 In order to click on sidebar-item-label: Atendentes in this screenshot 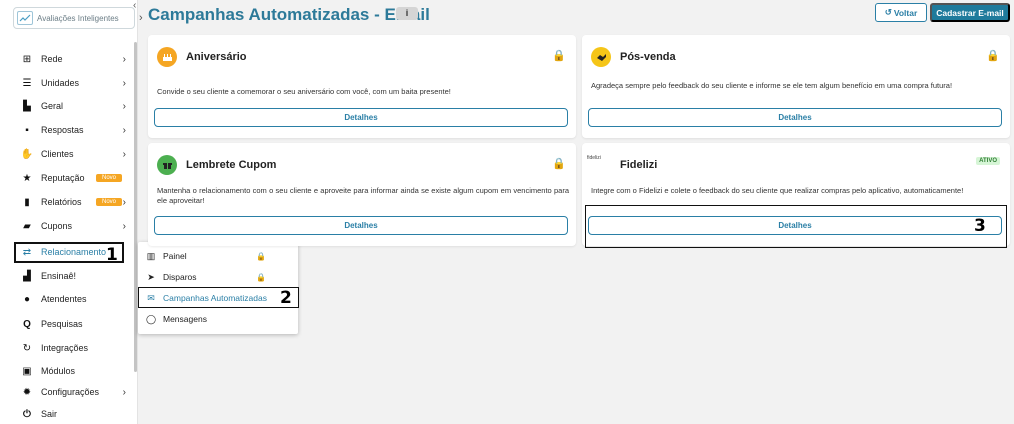, I will do `click(64, 299)`.